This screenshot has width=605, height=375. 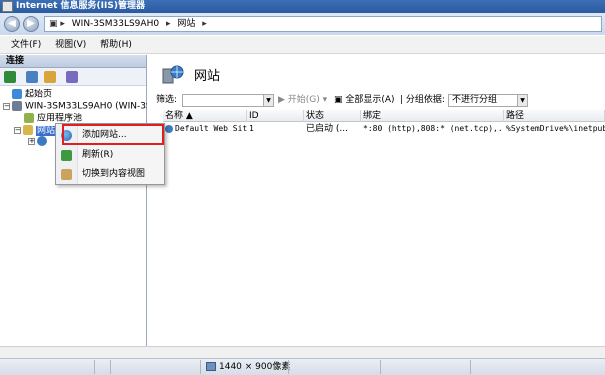 What do you see at coordinates (302, 100) in the screenshot?
I see `start-button: ▶ 开始(G) ▾` at bounding box center [302, 100].